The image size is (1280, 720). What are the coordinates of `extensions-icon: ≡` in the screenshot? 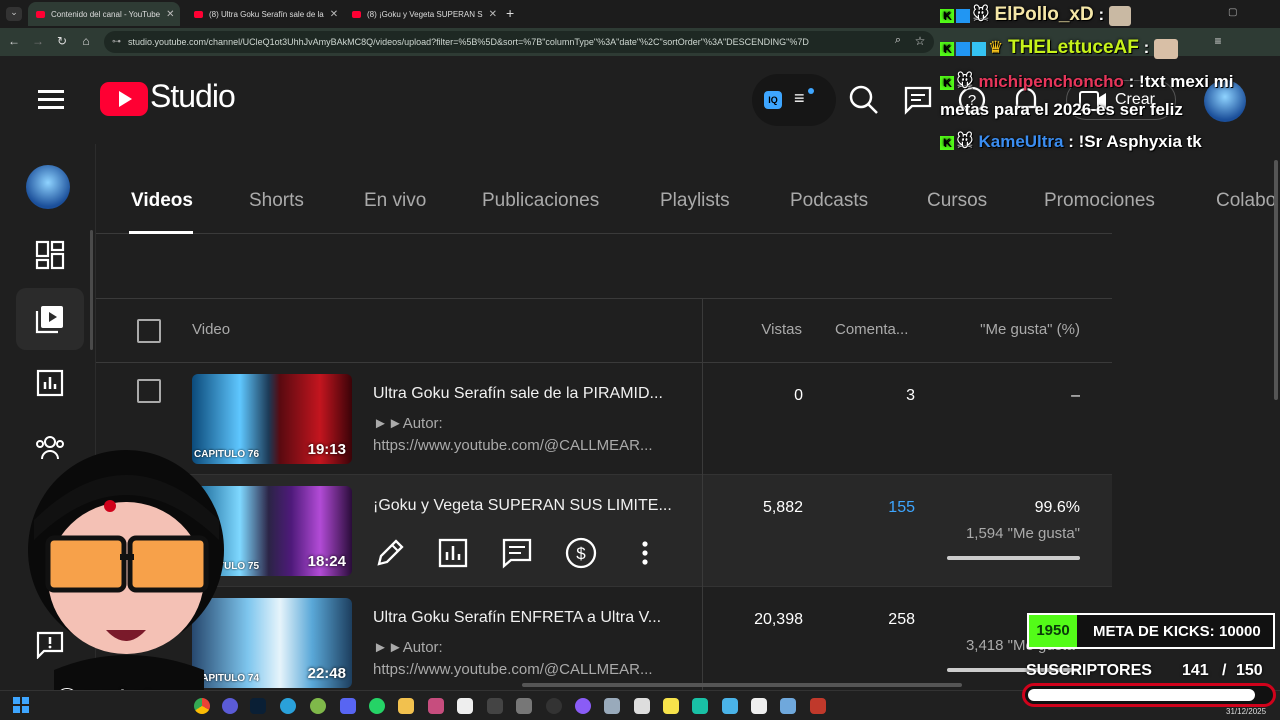 It's located at (1218, 41).